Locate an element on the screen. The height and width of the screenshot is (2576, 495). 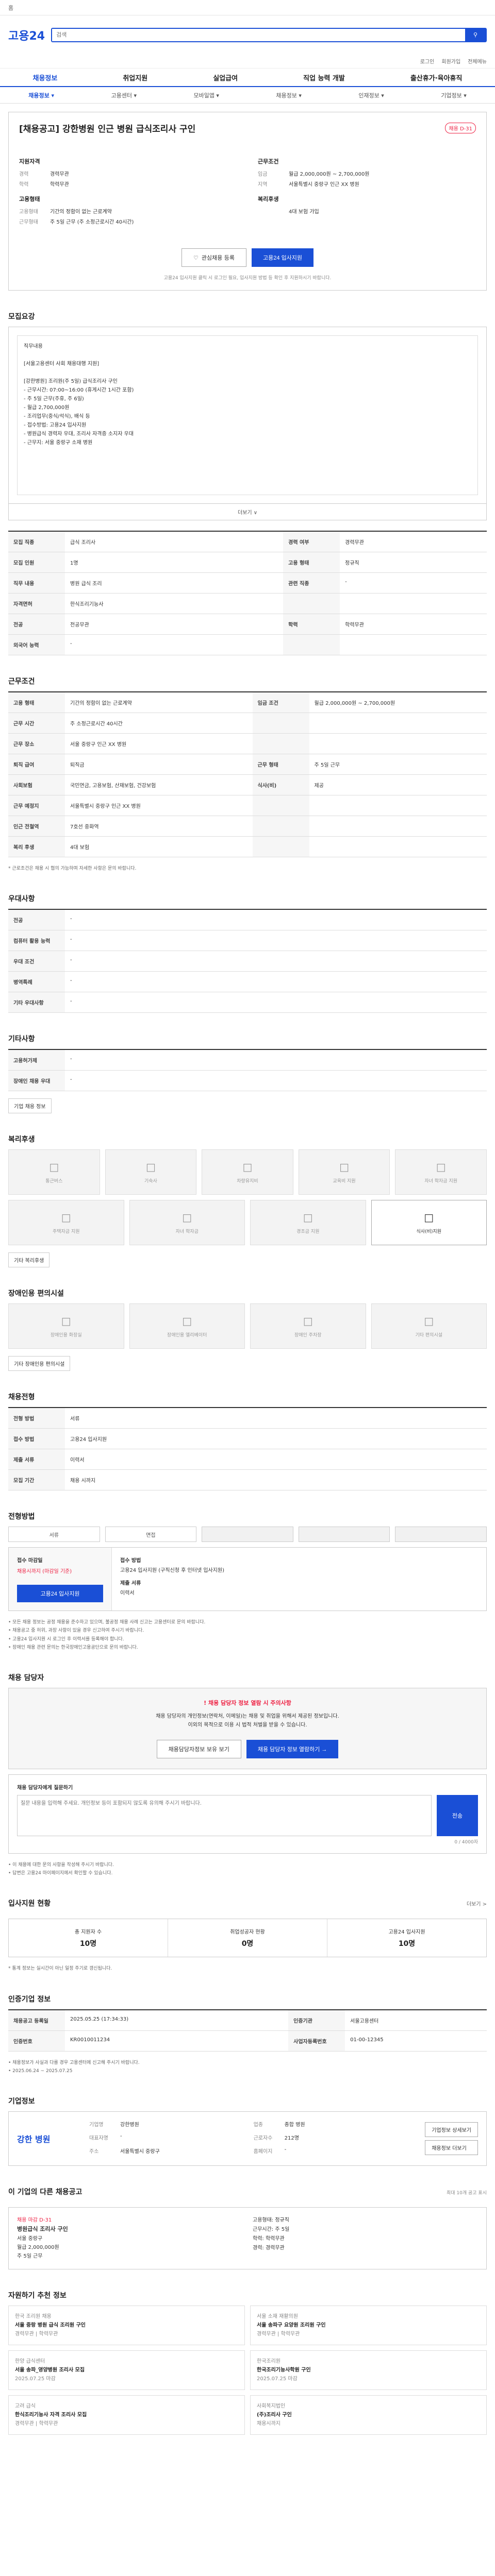
pref-title: 우대사항 is located at coordinates (21, 899).